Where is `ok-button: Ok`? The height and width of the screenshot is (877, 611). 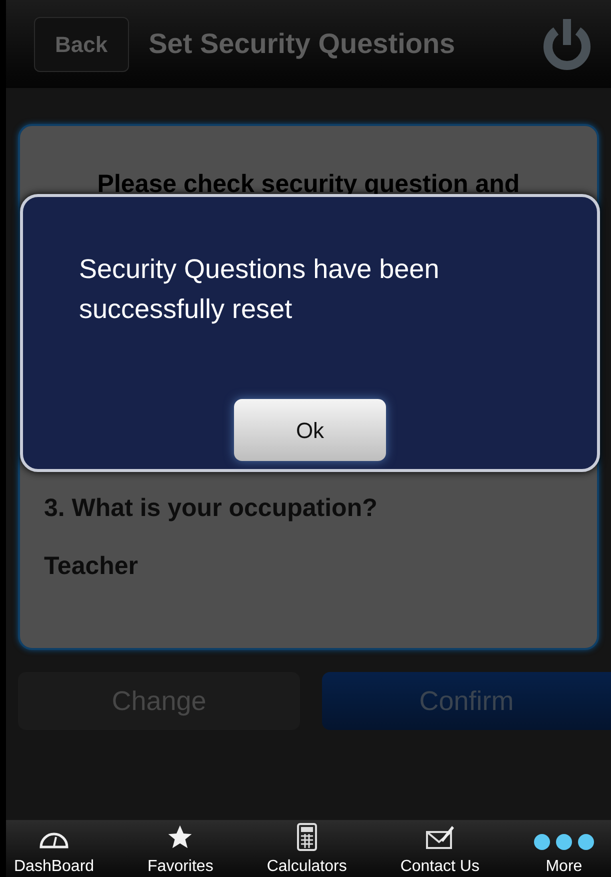 ok-button: Ok is located at coordinates (310, 430).